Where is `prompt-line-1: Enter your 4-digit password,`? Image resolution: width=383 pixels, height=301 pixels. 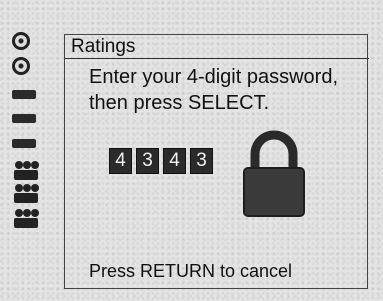
prompt-line-1: Enter your 4-digit password, is located at coordinates (214, 77).